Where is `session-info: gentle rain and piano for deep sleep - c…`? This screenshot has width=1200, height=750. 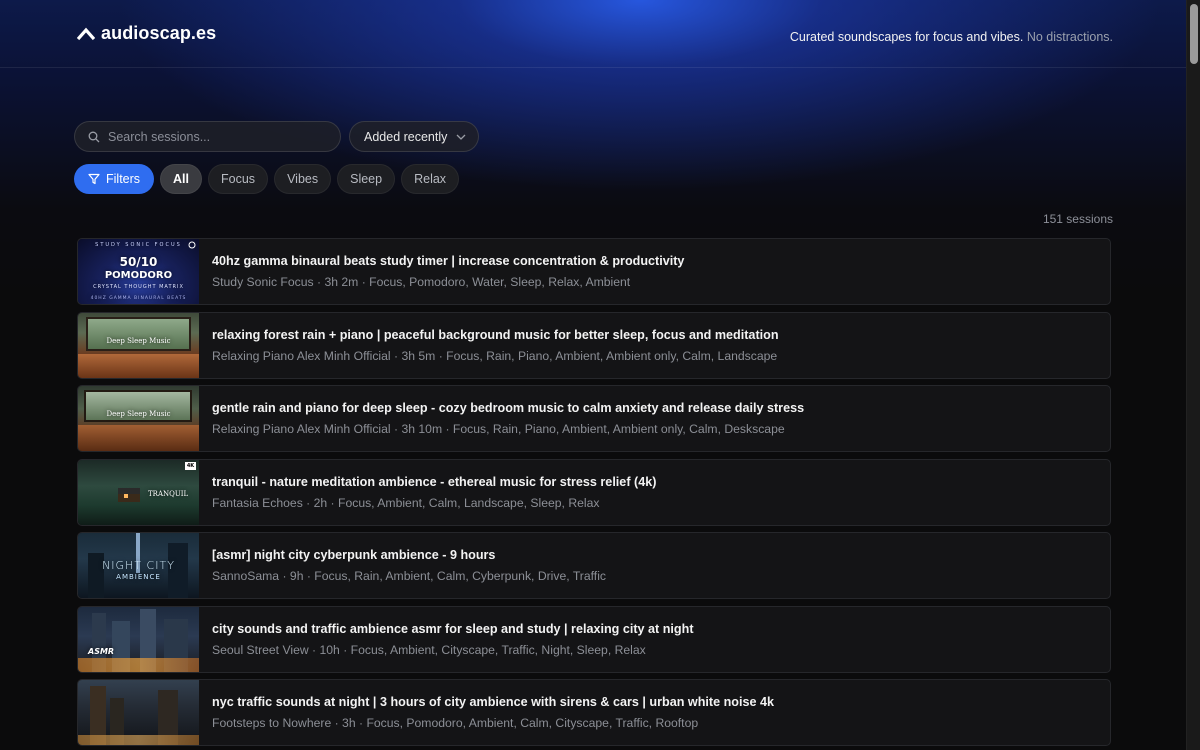
session-info: gentle rain and piano for deep sleep - c… is located at coordinates (501, 418).